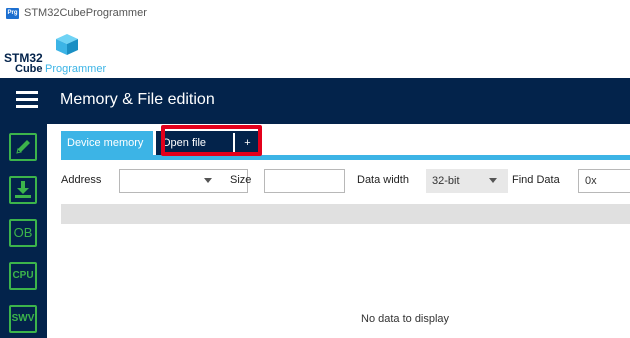 Image resolution: width=630 pixels, height=338 pixels. What do you see at coordinates (137, 99) in the screenshot?
I see `page-title: Memory & File edition` at bounding box center [137, 99].